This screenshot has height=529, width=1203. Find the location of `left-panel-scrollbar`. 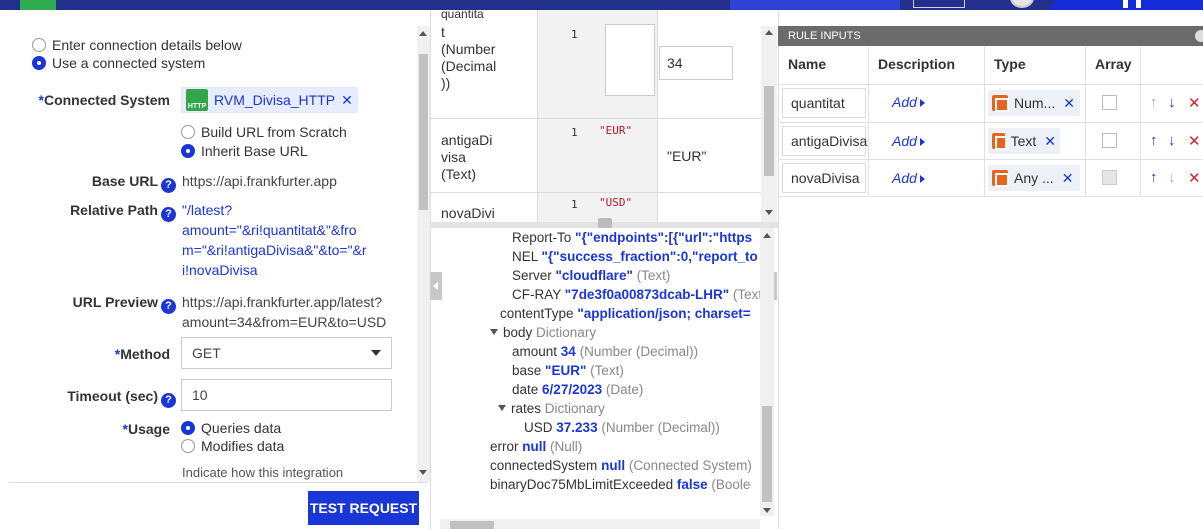

left-panel-scrollbar is located at coordinates (423, 254).